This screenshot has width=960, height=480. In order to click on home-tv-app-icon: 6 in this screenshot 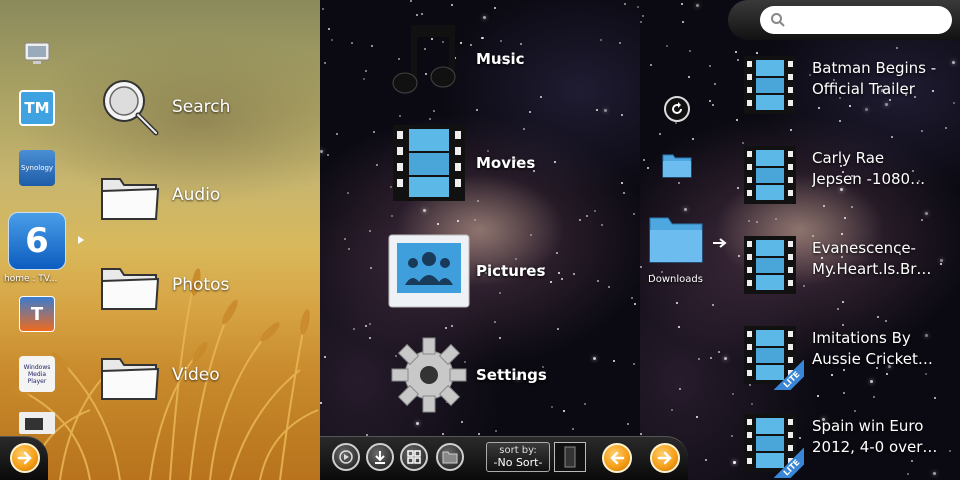, I will do `click(37, 241)`.